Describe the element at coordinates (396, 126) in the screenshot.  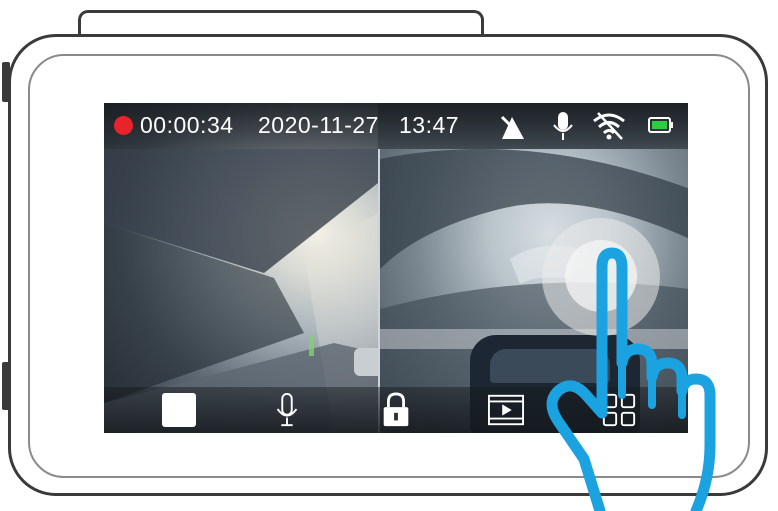
I see `status-bar: 00:00:34 2020-11-27 13:47` at that location.